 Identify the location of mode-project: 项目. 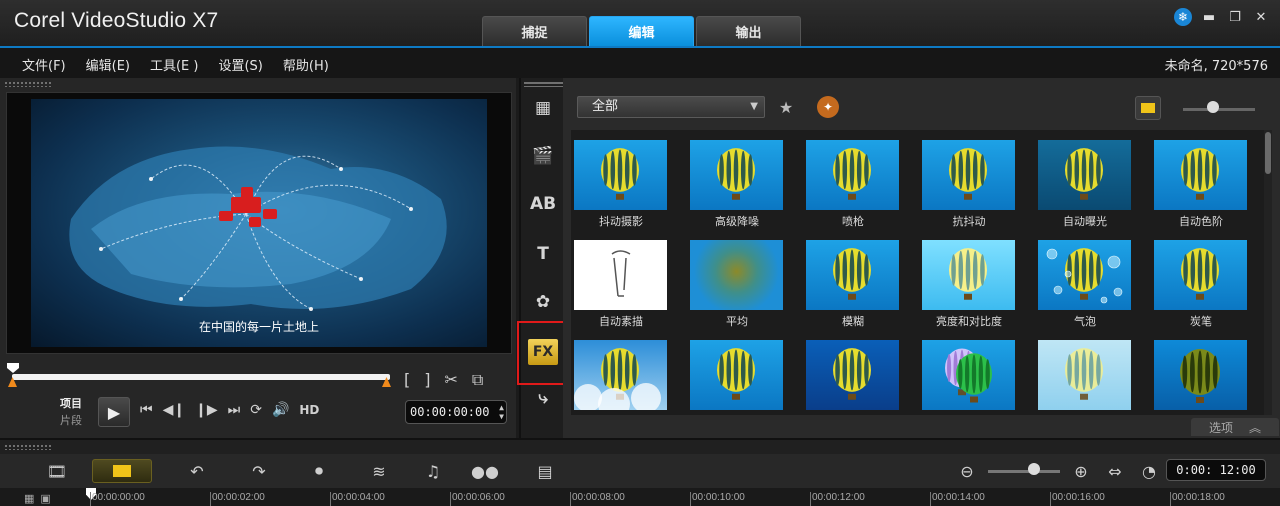
(71, 403).